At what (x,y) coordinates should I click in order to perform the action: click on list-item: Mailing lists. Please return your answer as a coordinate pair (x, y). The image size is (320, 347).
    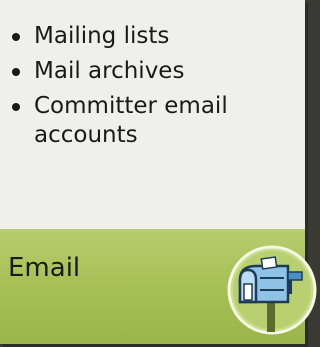
    Looking at the image, I should click on (150, 36).